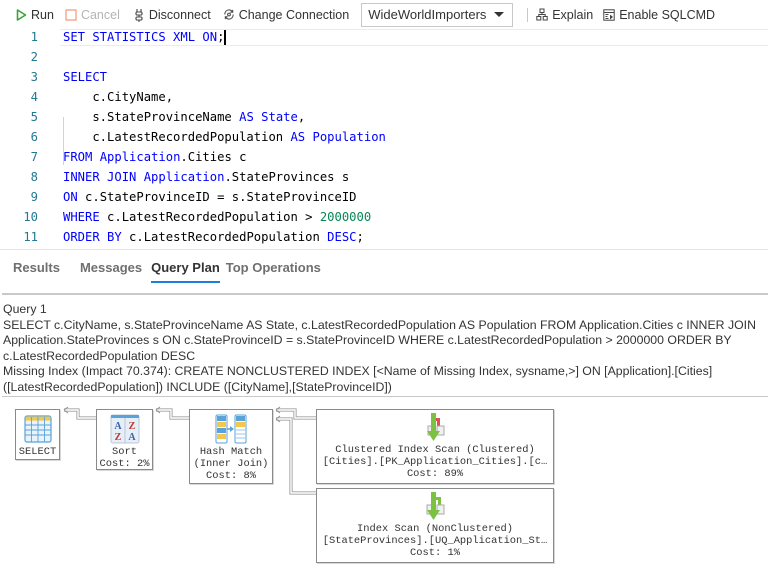 Image resolution: width=768 pixels, height=572 pixels. I want to click on tab-top-operations: Top Operations, so click(273, 267).